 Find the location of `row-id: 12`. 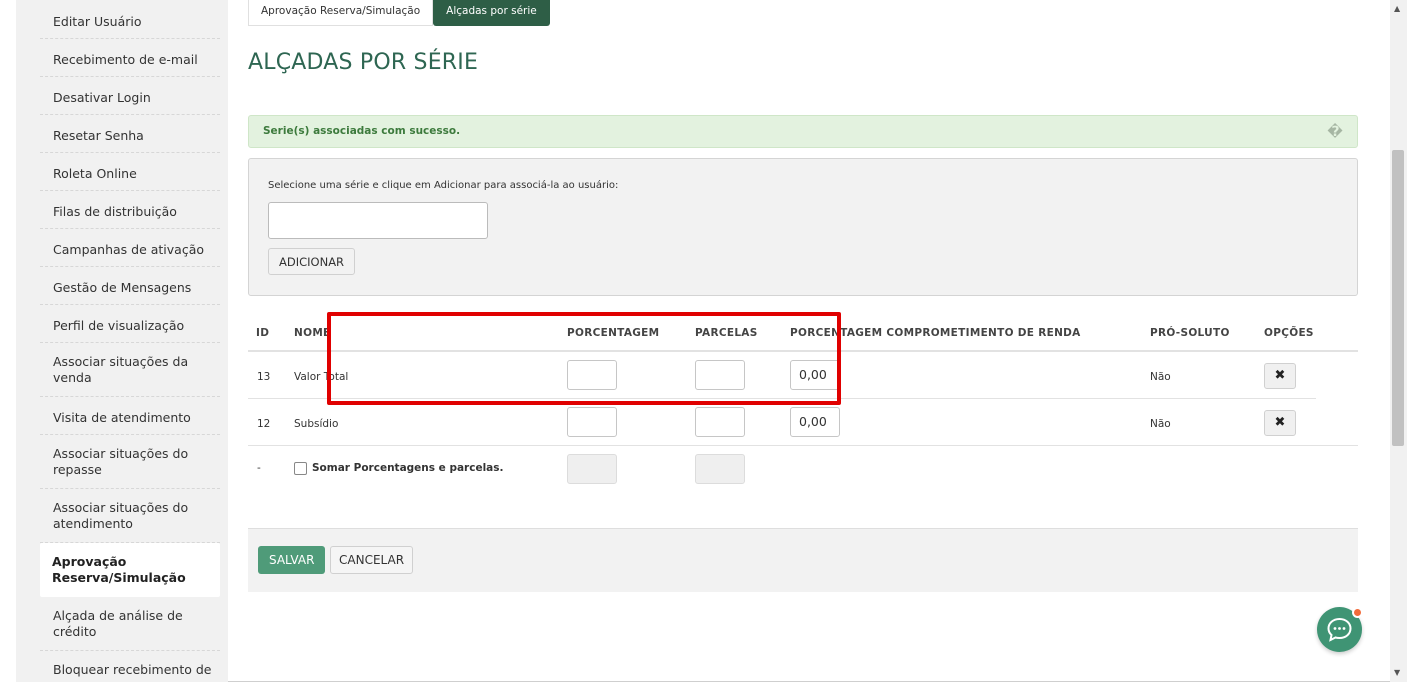

row-id: 12 is located at coordinates (264, 424).